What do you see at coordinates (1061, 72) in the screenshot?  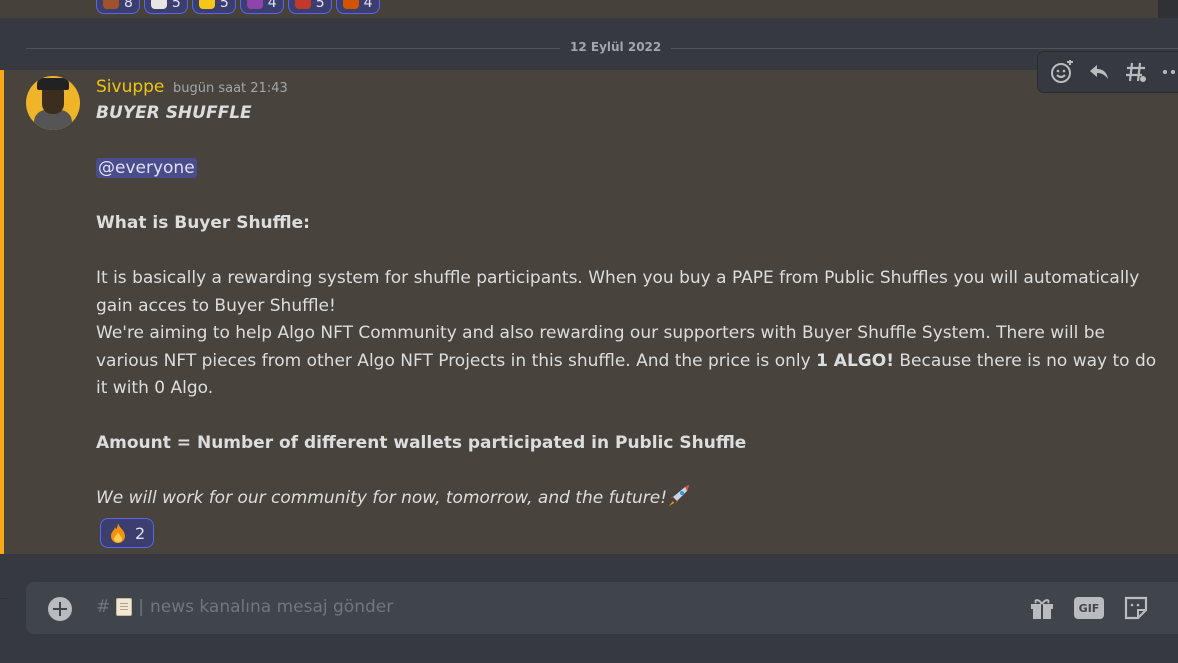 I see `add-reaction-icon` at bounding box center [1061, 72].